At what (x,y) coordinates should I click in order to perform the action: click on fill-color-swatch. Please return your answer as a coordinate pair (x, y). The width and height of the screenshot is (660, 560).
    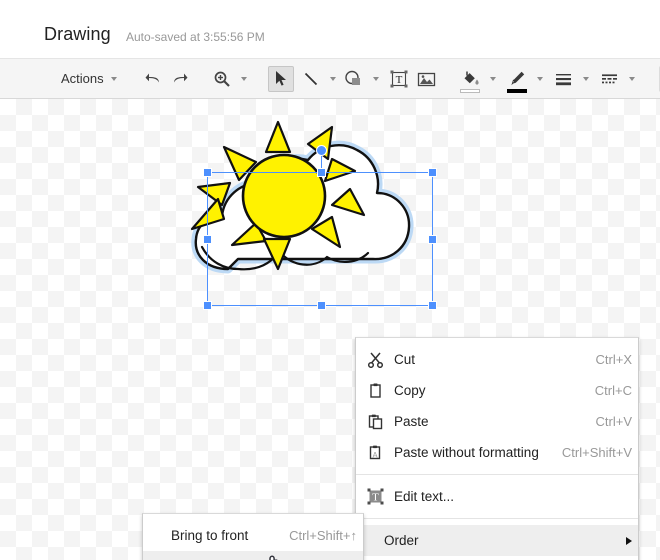
    Looking at the image, I should click on (469, 90).